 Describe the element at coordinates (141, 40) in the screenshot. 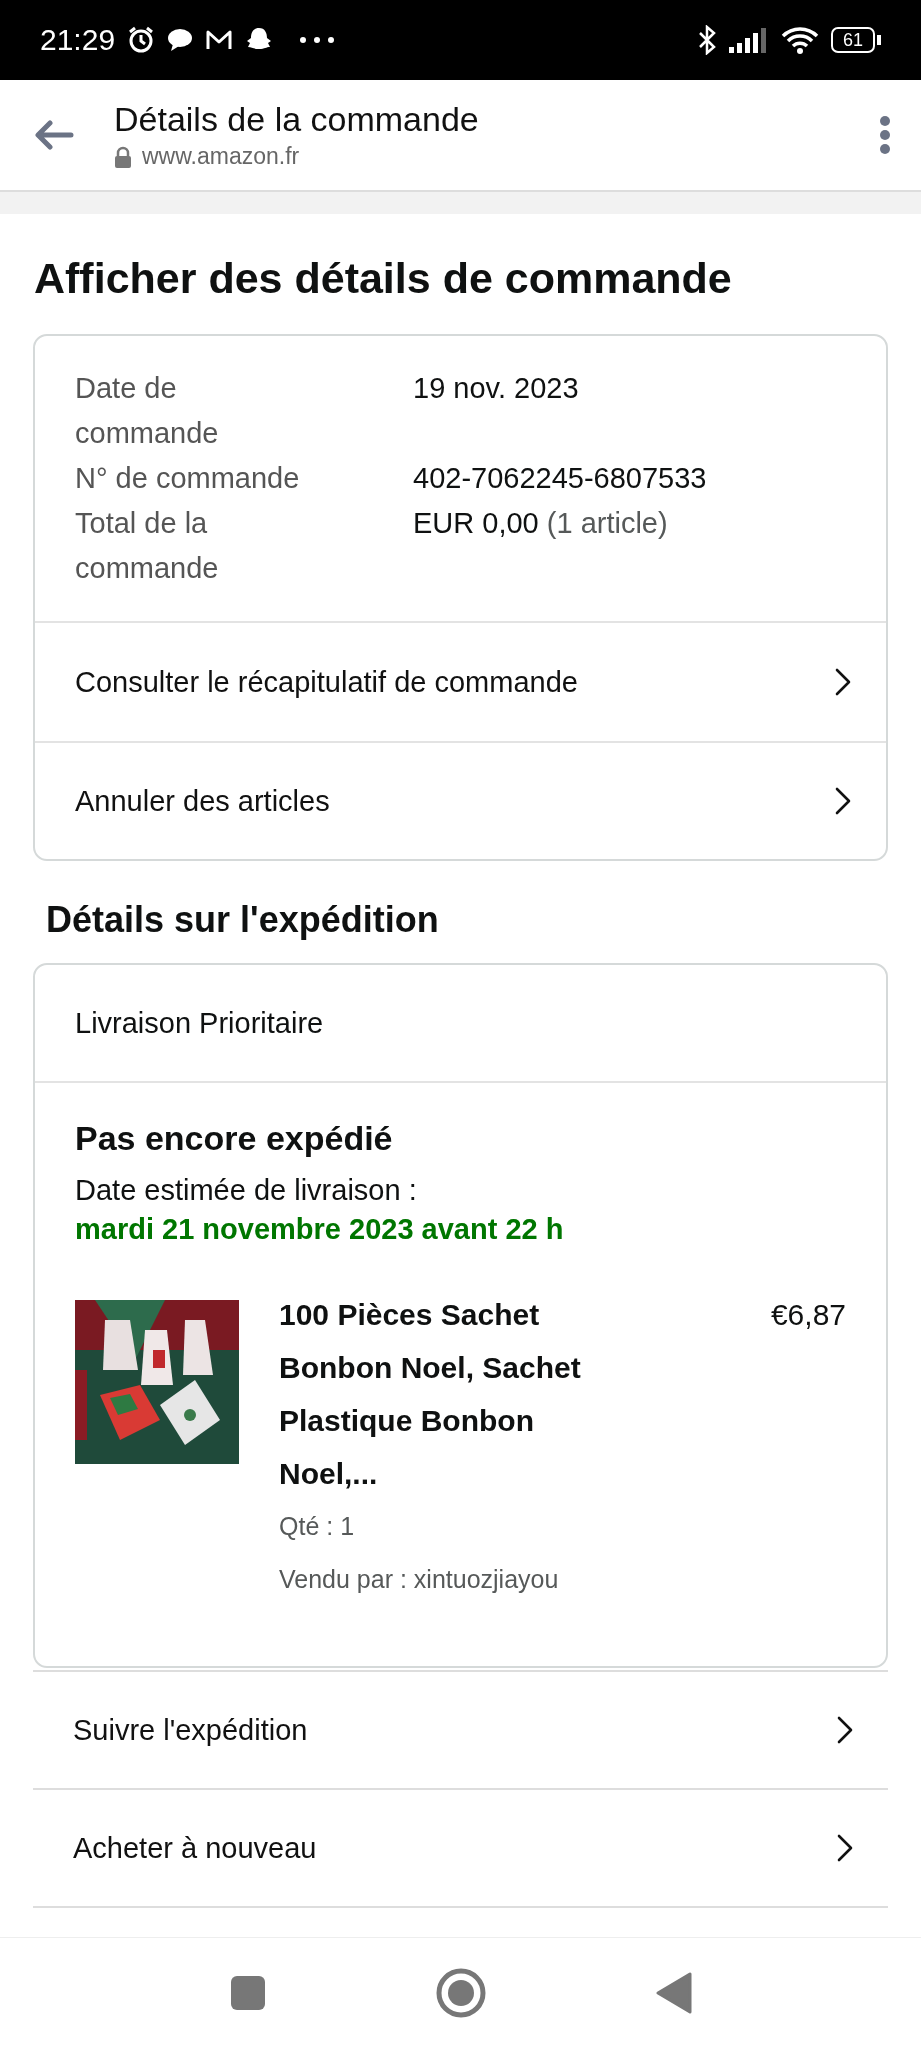

I see `alarm-icon` at that location.